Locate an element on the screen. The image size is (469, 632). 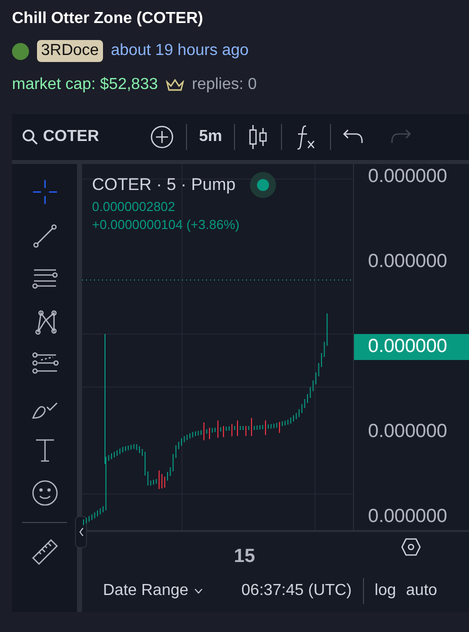
collapse-toolbar-button is located at coordinates (81, 532).